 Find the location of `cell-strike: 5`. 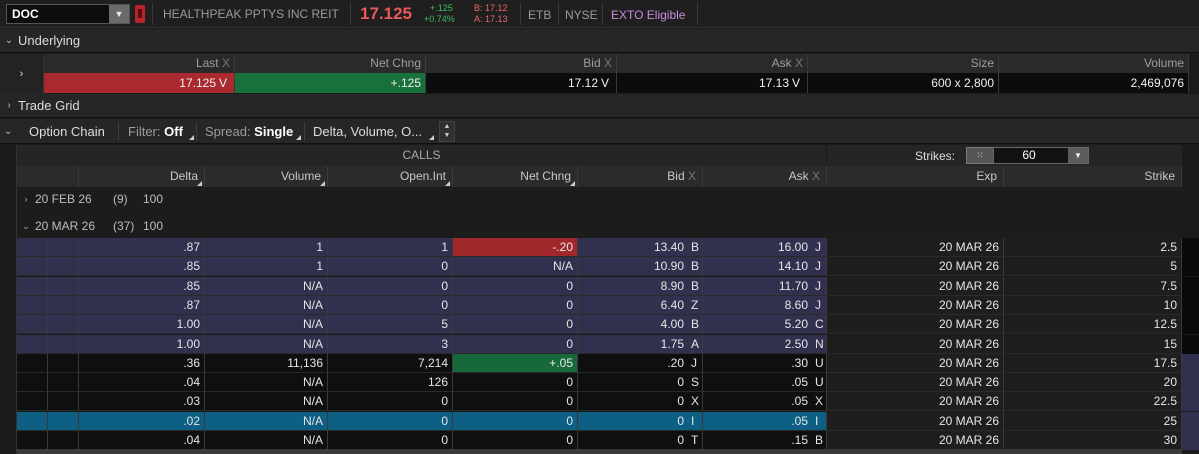

cell-strike: 5 is located at coordinates (1093, 267).